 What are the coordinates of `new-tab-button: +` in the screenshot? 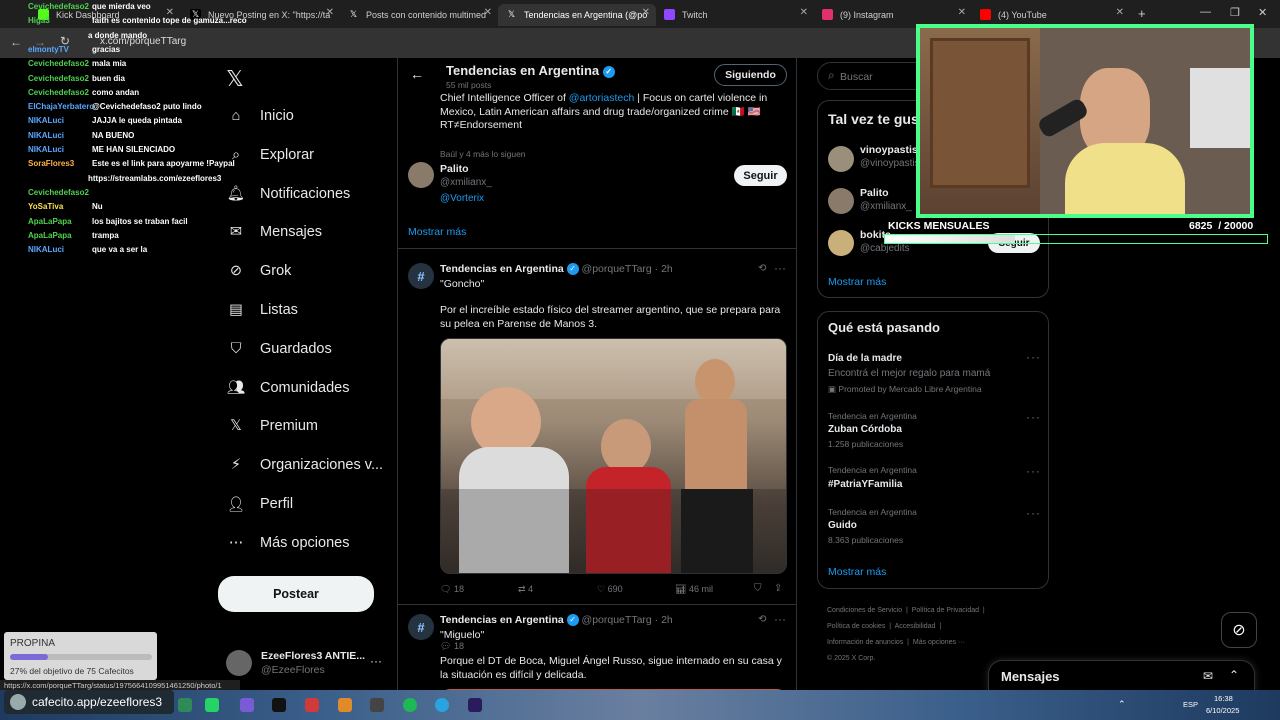 It's located at (1142, 13).